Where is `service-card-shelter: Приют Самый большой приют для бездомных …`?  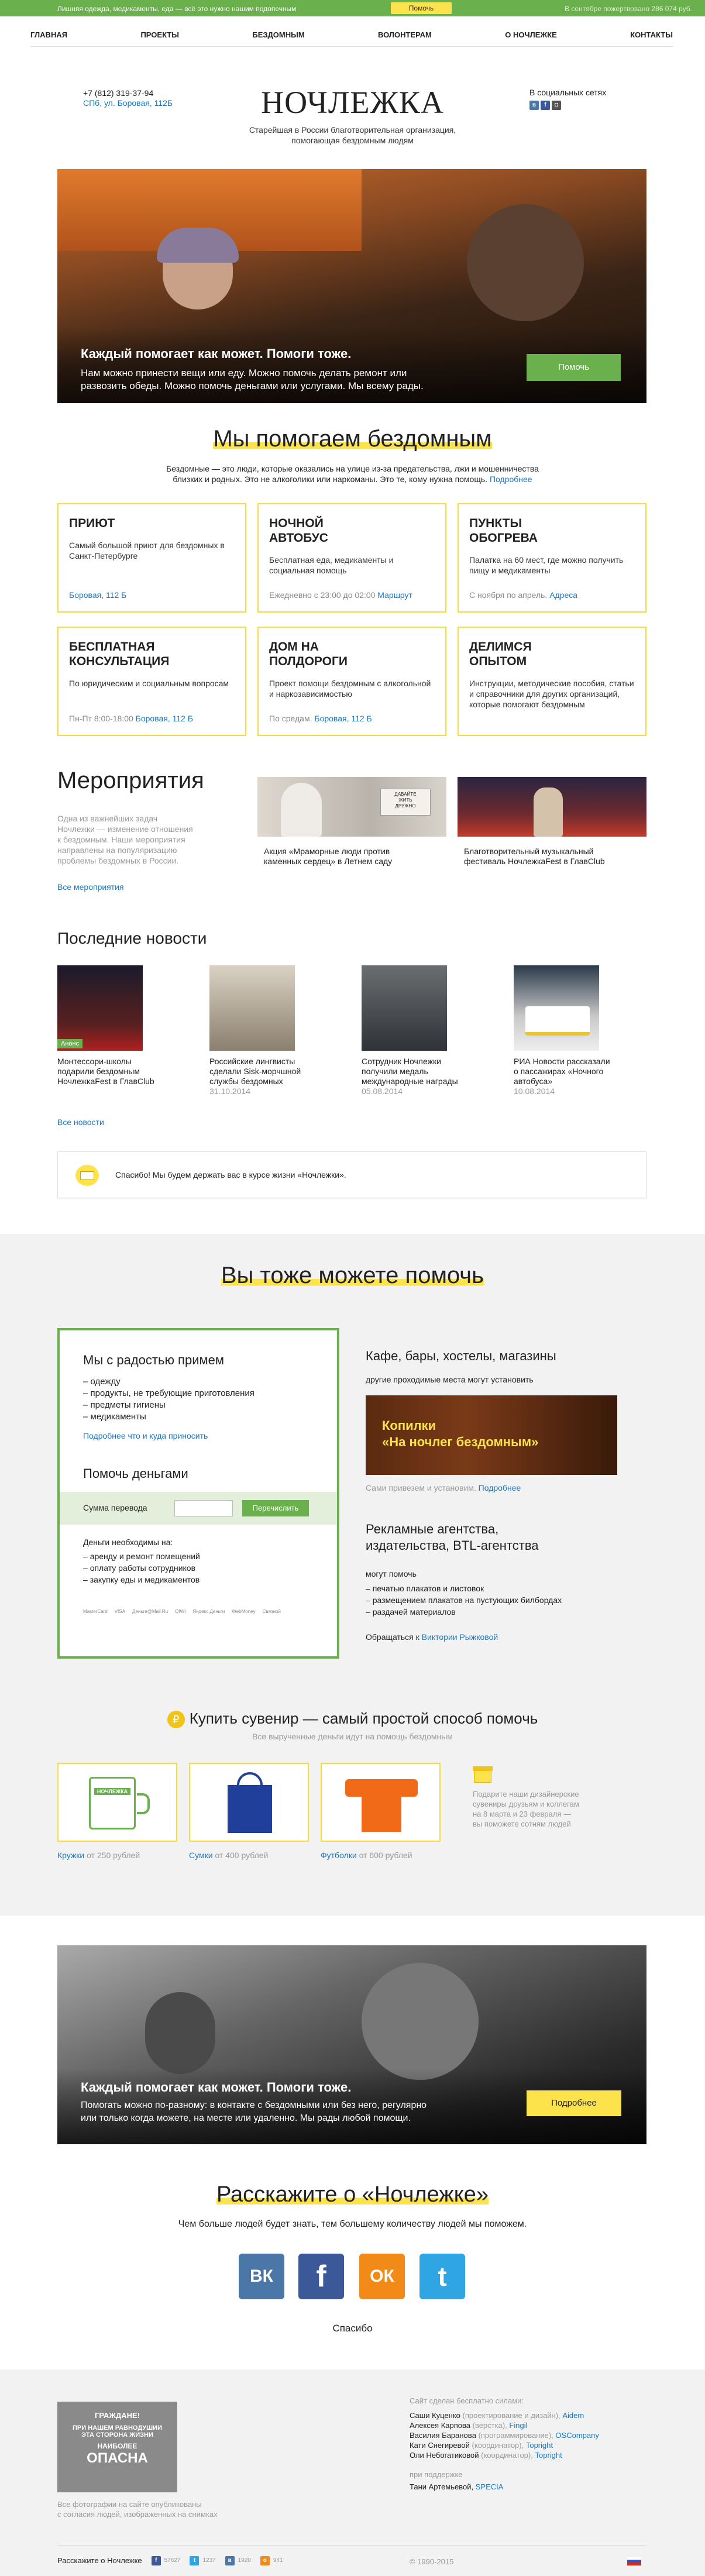
service-card-shelter: Приют Самый большой приют для бездомных … is located at coordinates (151, 558).